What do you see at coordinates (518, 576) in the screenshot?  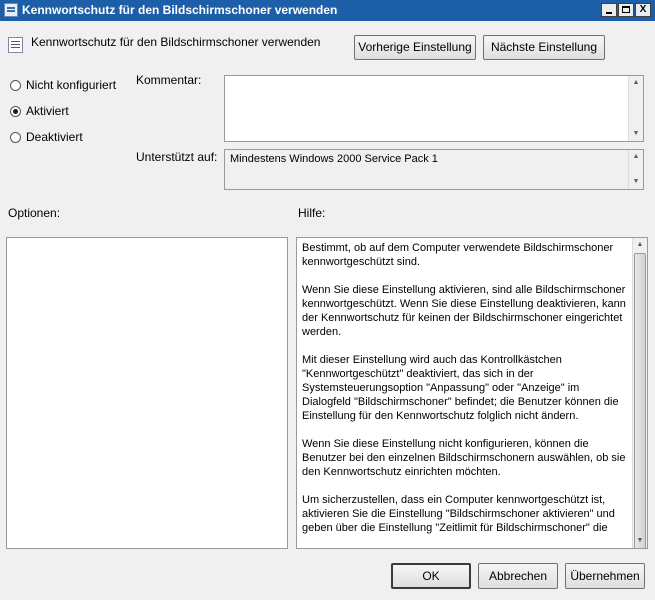 I see `cancel-button: Abbrechen` at bounding box center [518, 576].